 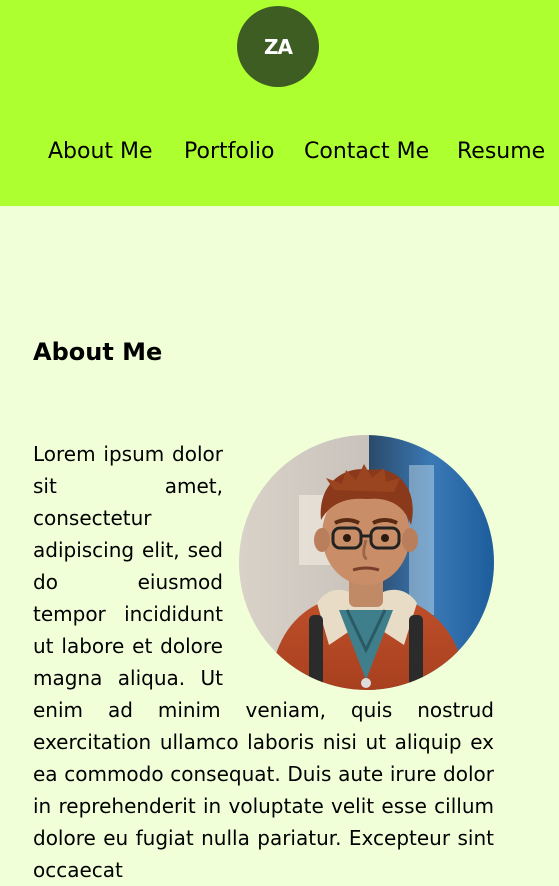 I want to click on nav-link-resume: Resume, so click(x=501, y=151).